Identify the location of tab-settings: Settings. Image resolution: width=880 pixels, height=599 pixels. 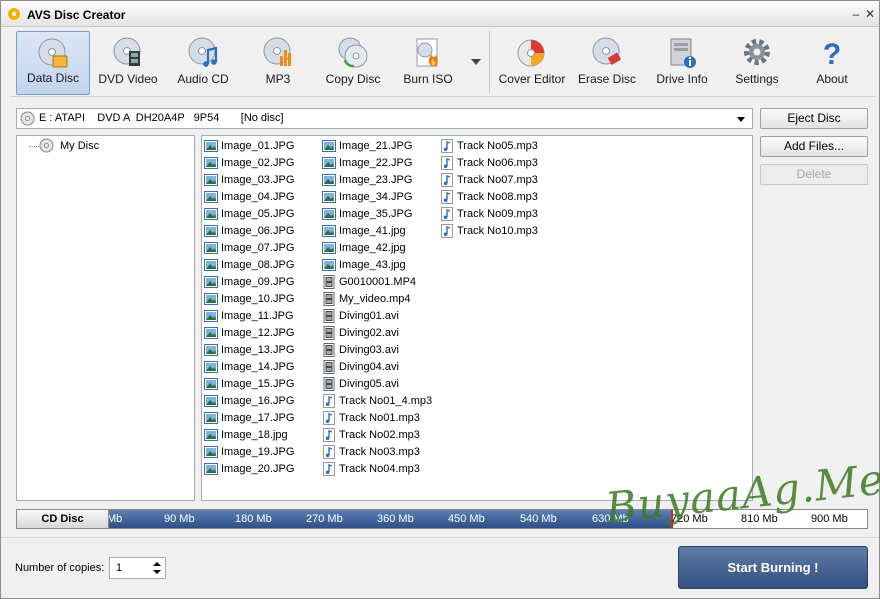
(757, 63).